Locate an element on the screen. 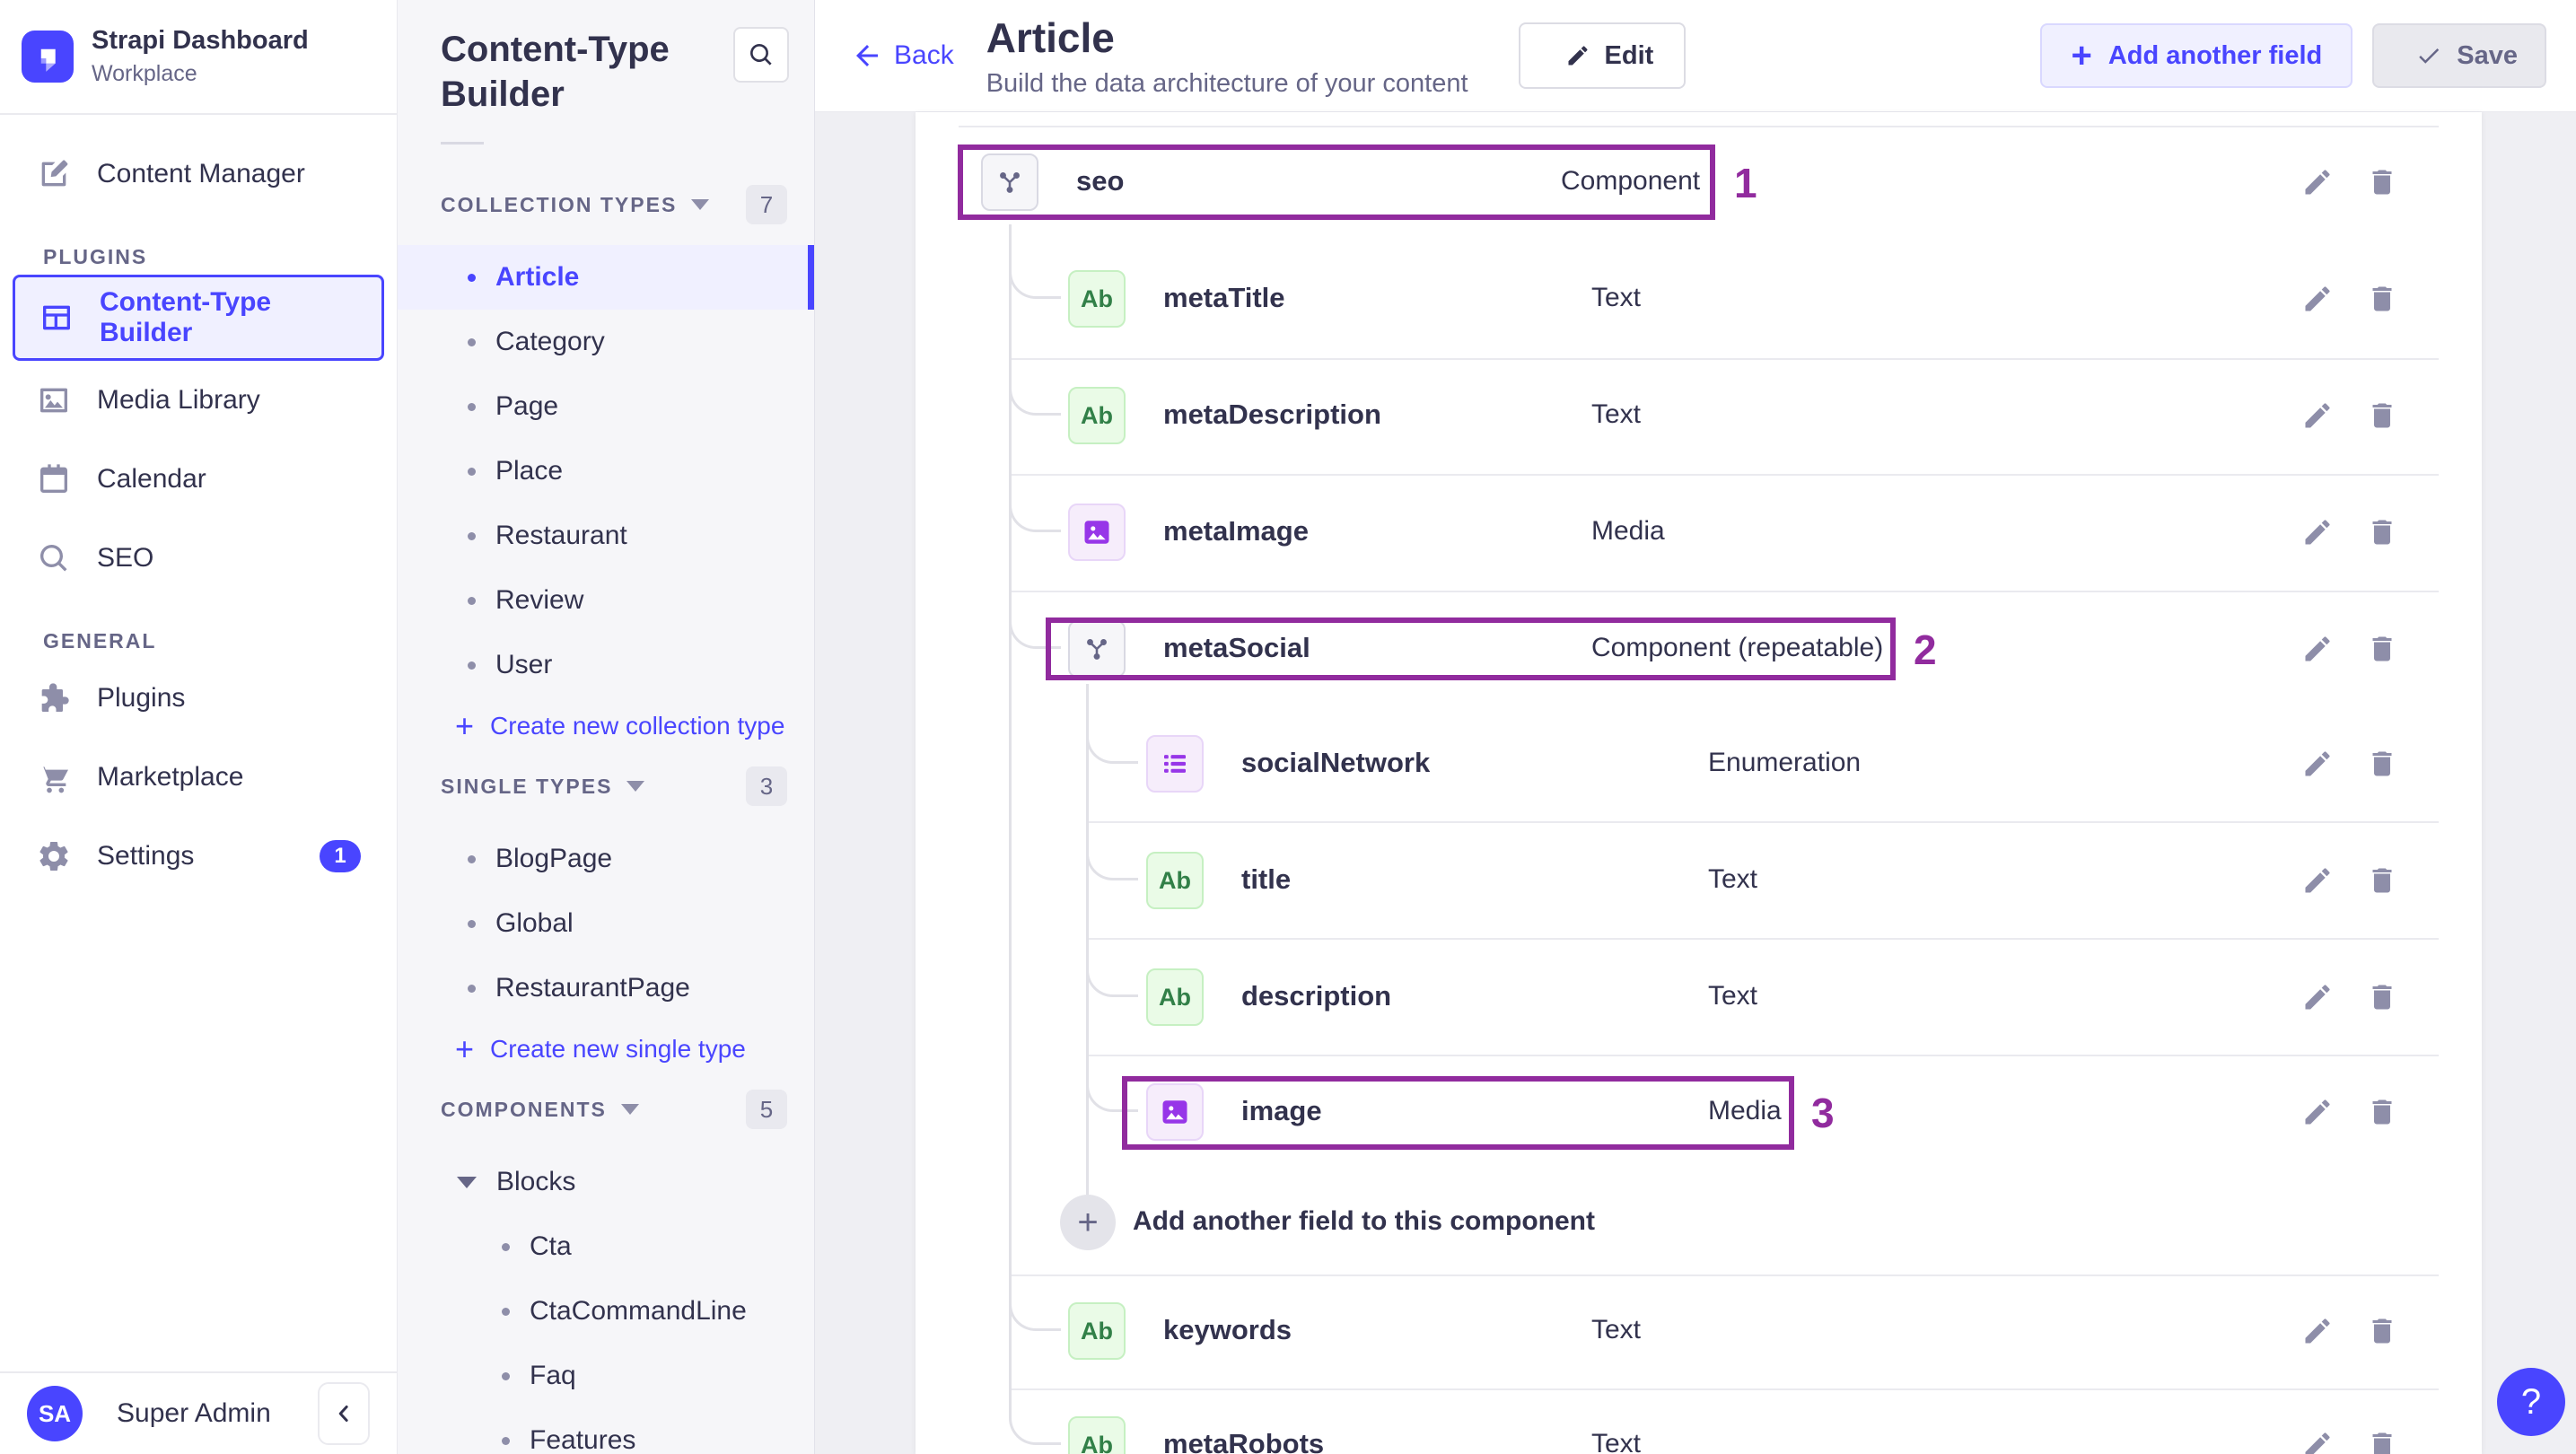 The image size is (2576, 1454). field-type: Media is located at coordinates (1628, 531).